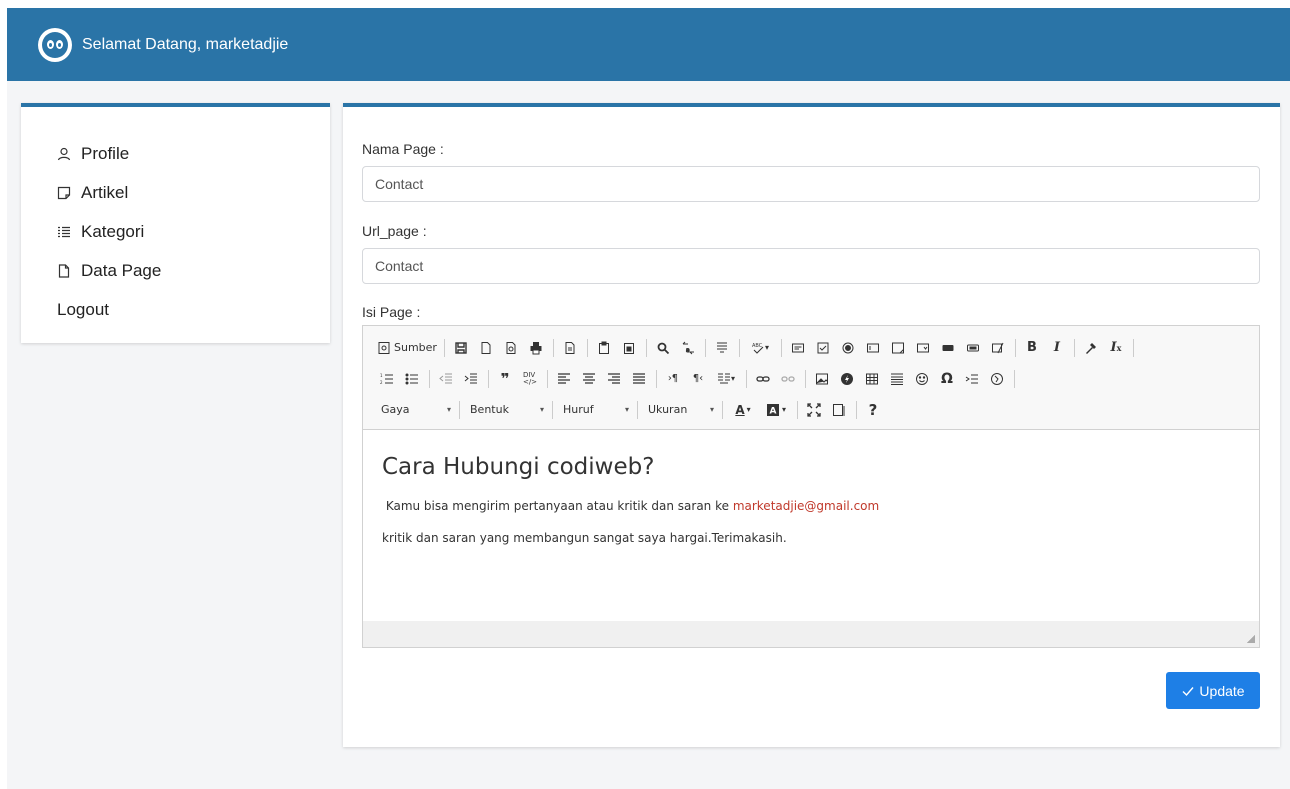 The height and width of the screenshot is (789, 1290). I want to click on spellcheck-icon: ABC ▾, so click(760, 348).